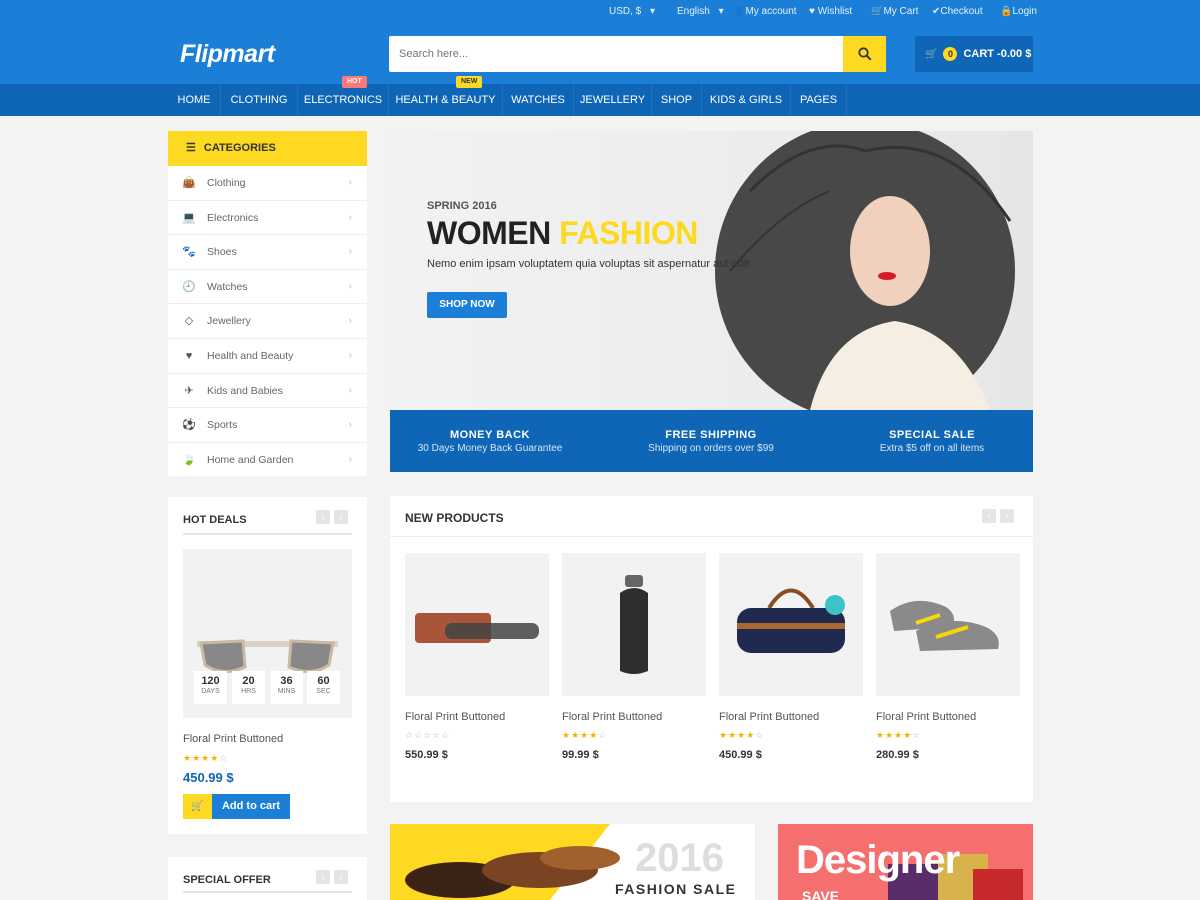  Describe the element at coordinates (267, 183) in the screenshot. I see `category-clothing: 👜 Clothing ›` at that location.